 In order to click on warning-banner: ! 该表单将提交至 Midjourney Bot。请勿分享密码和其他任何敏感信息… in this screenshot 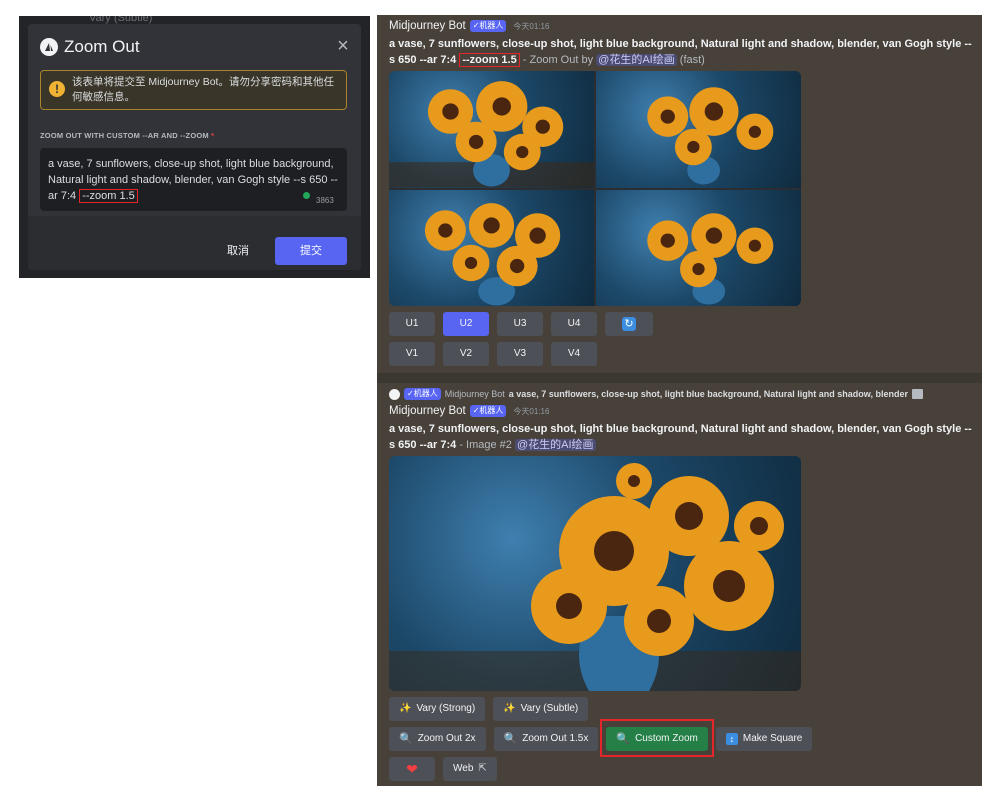, I will do `click(193, 90)`.